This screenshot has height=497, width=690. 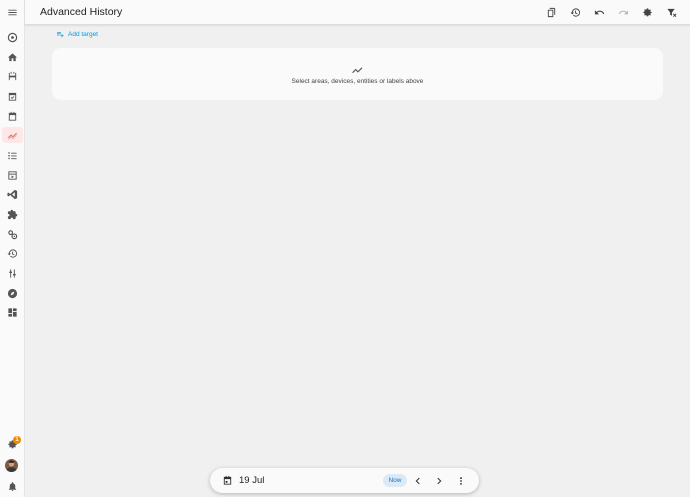 What do you see at coordinates (12, 135) in the screenshot?
I see `history-chart-icon` at bounding box center [12, 135].